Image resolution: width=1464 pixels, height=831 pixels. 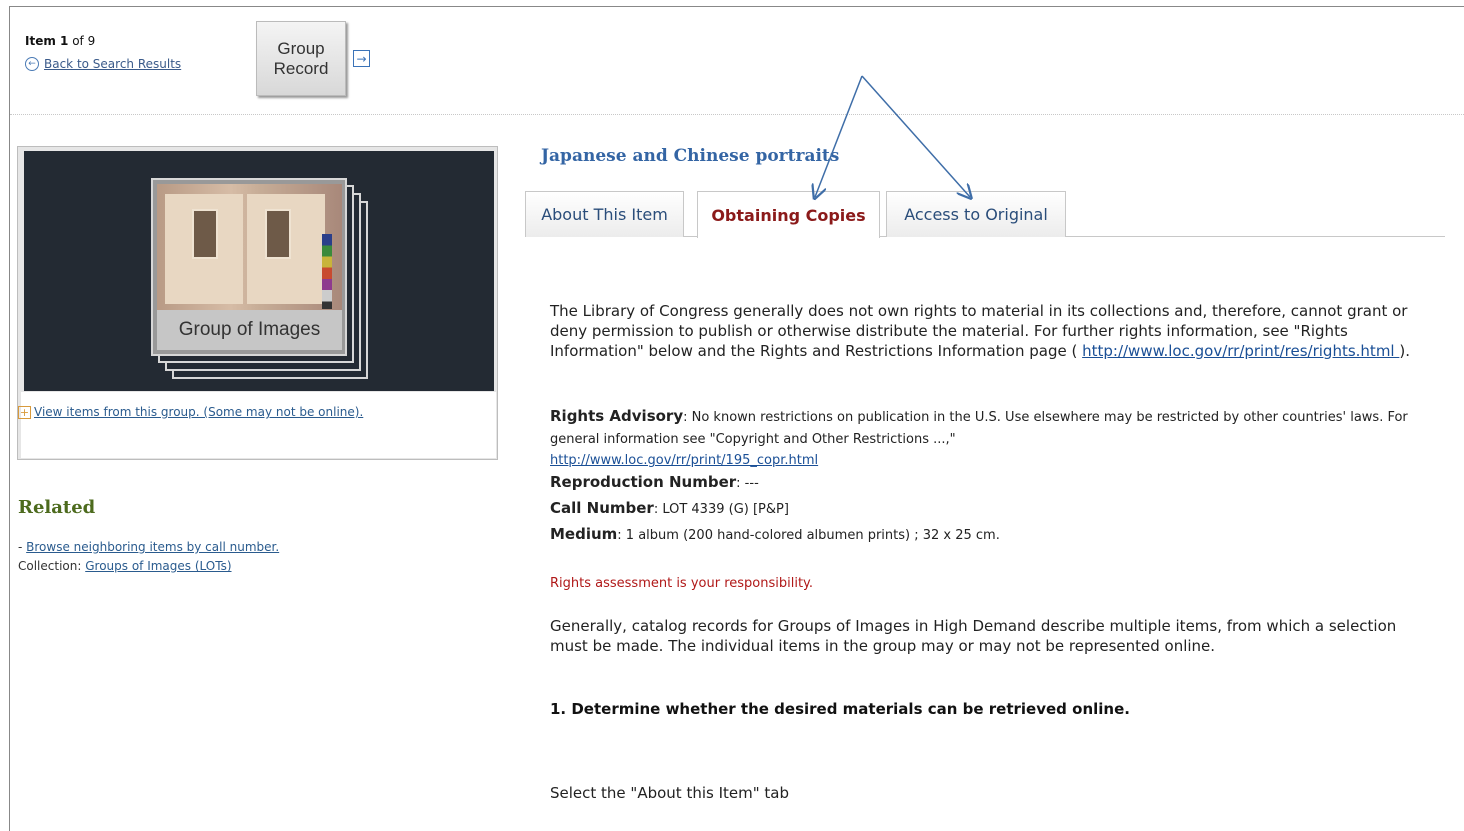 I want to click on call-number: Call Number: LOT 4339 (G) [P&P], so click(x=669, y=508).